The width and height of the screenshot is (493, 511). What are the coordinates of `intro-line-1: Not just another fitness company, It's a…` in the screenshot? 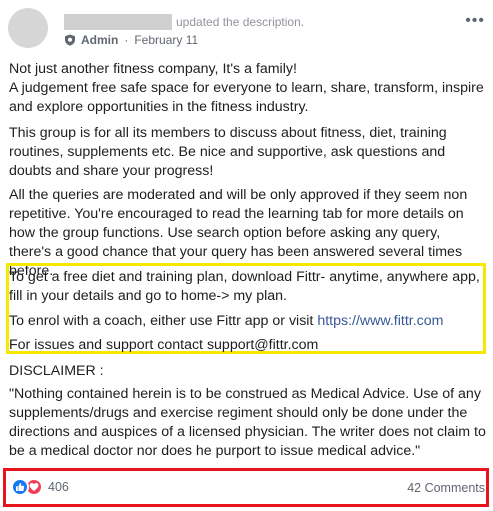 It's located at (153, 69).